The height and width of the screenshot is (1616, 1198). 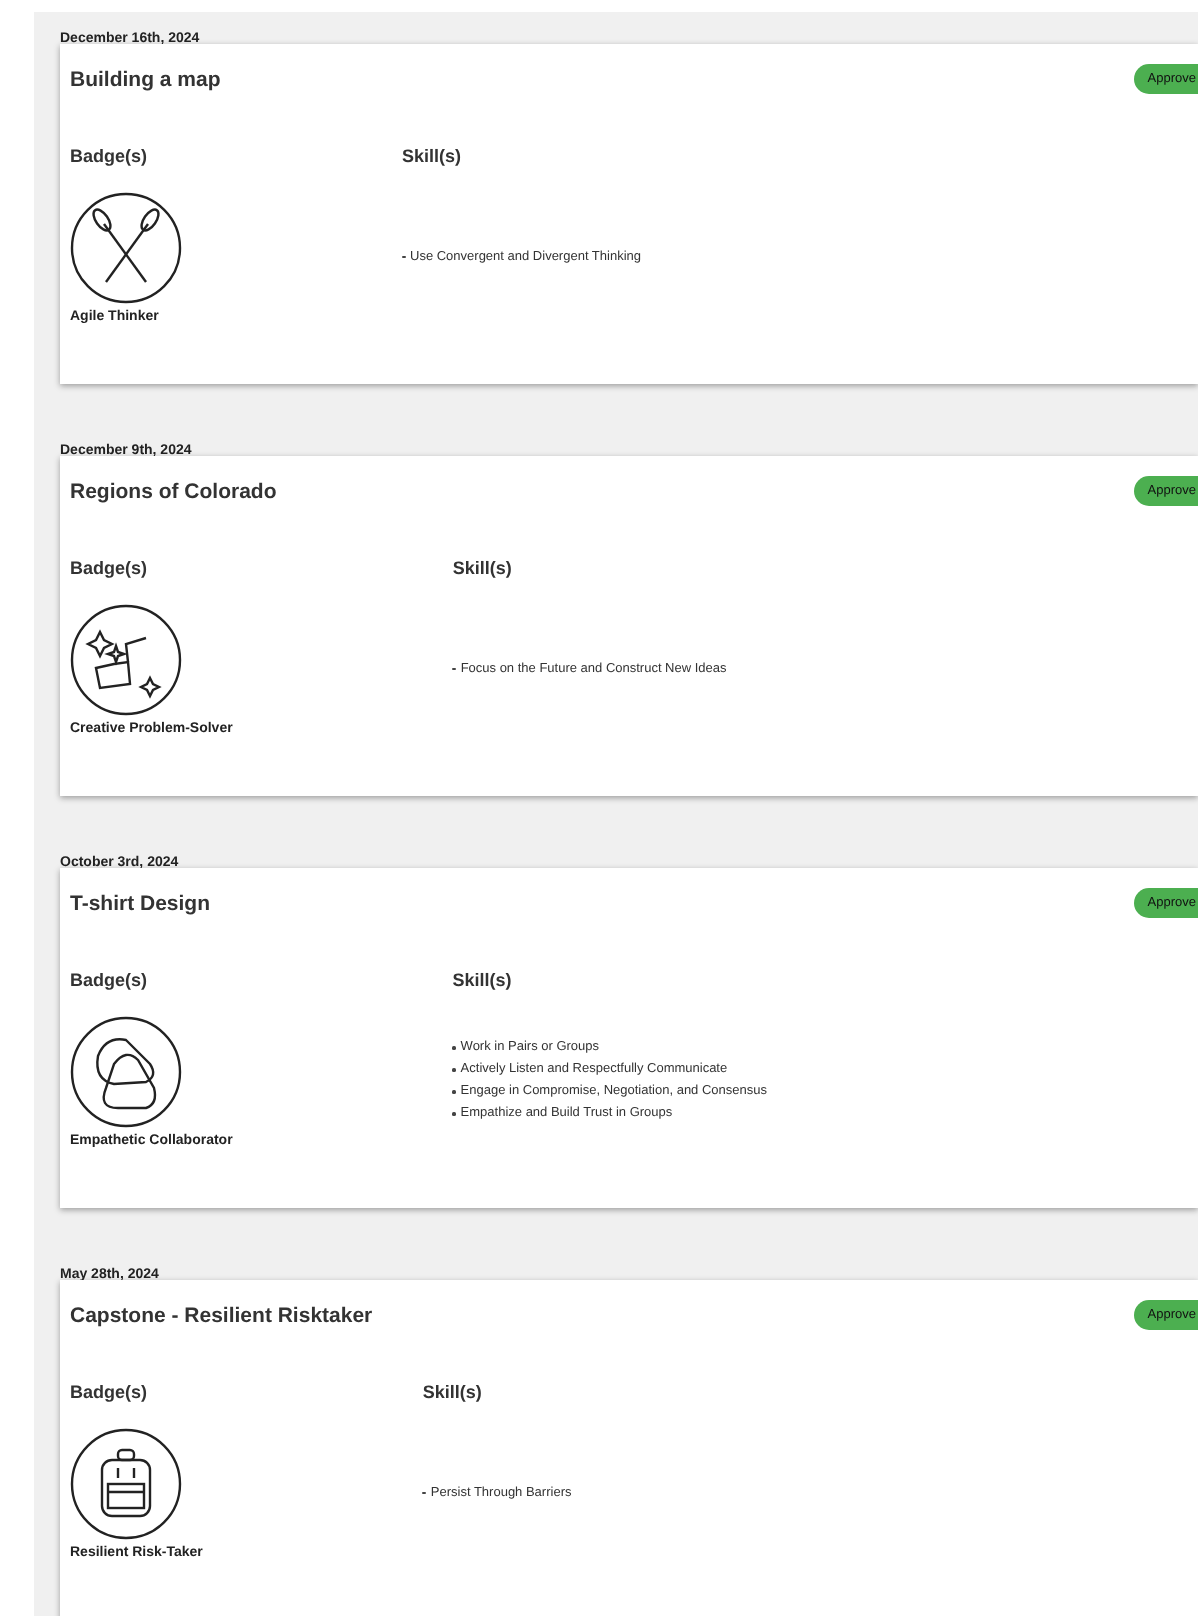 What do you see at coordinates (126, 1072) in the screenshot?
I see `carabiners-icon` at bounding box center [126, 1072].